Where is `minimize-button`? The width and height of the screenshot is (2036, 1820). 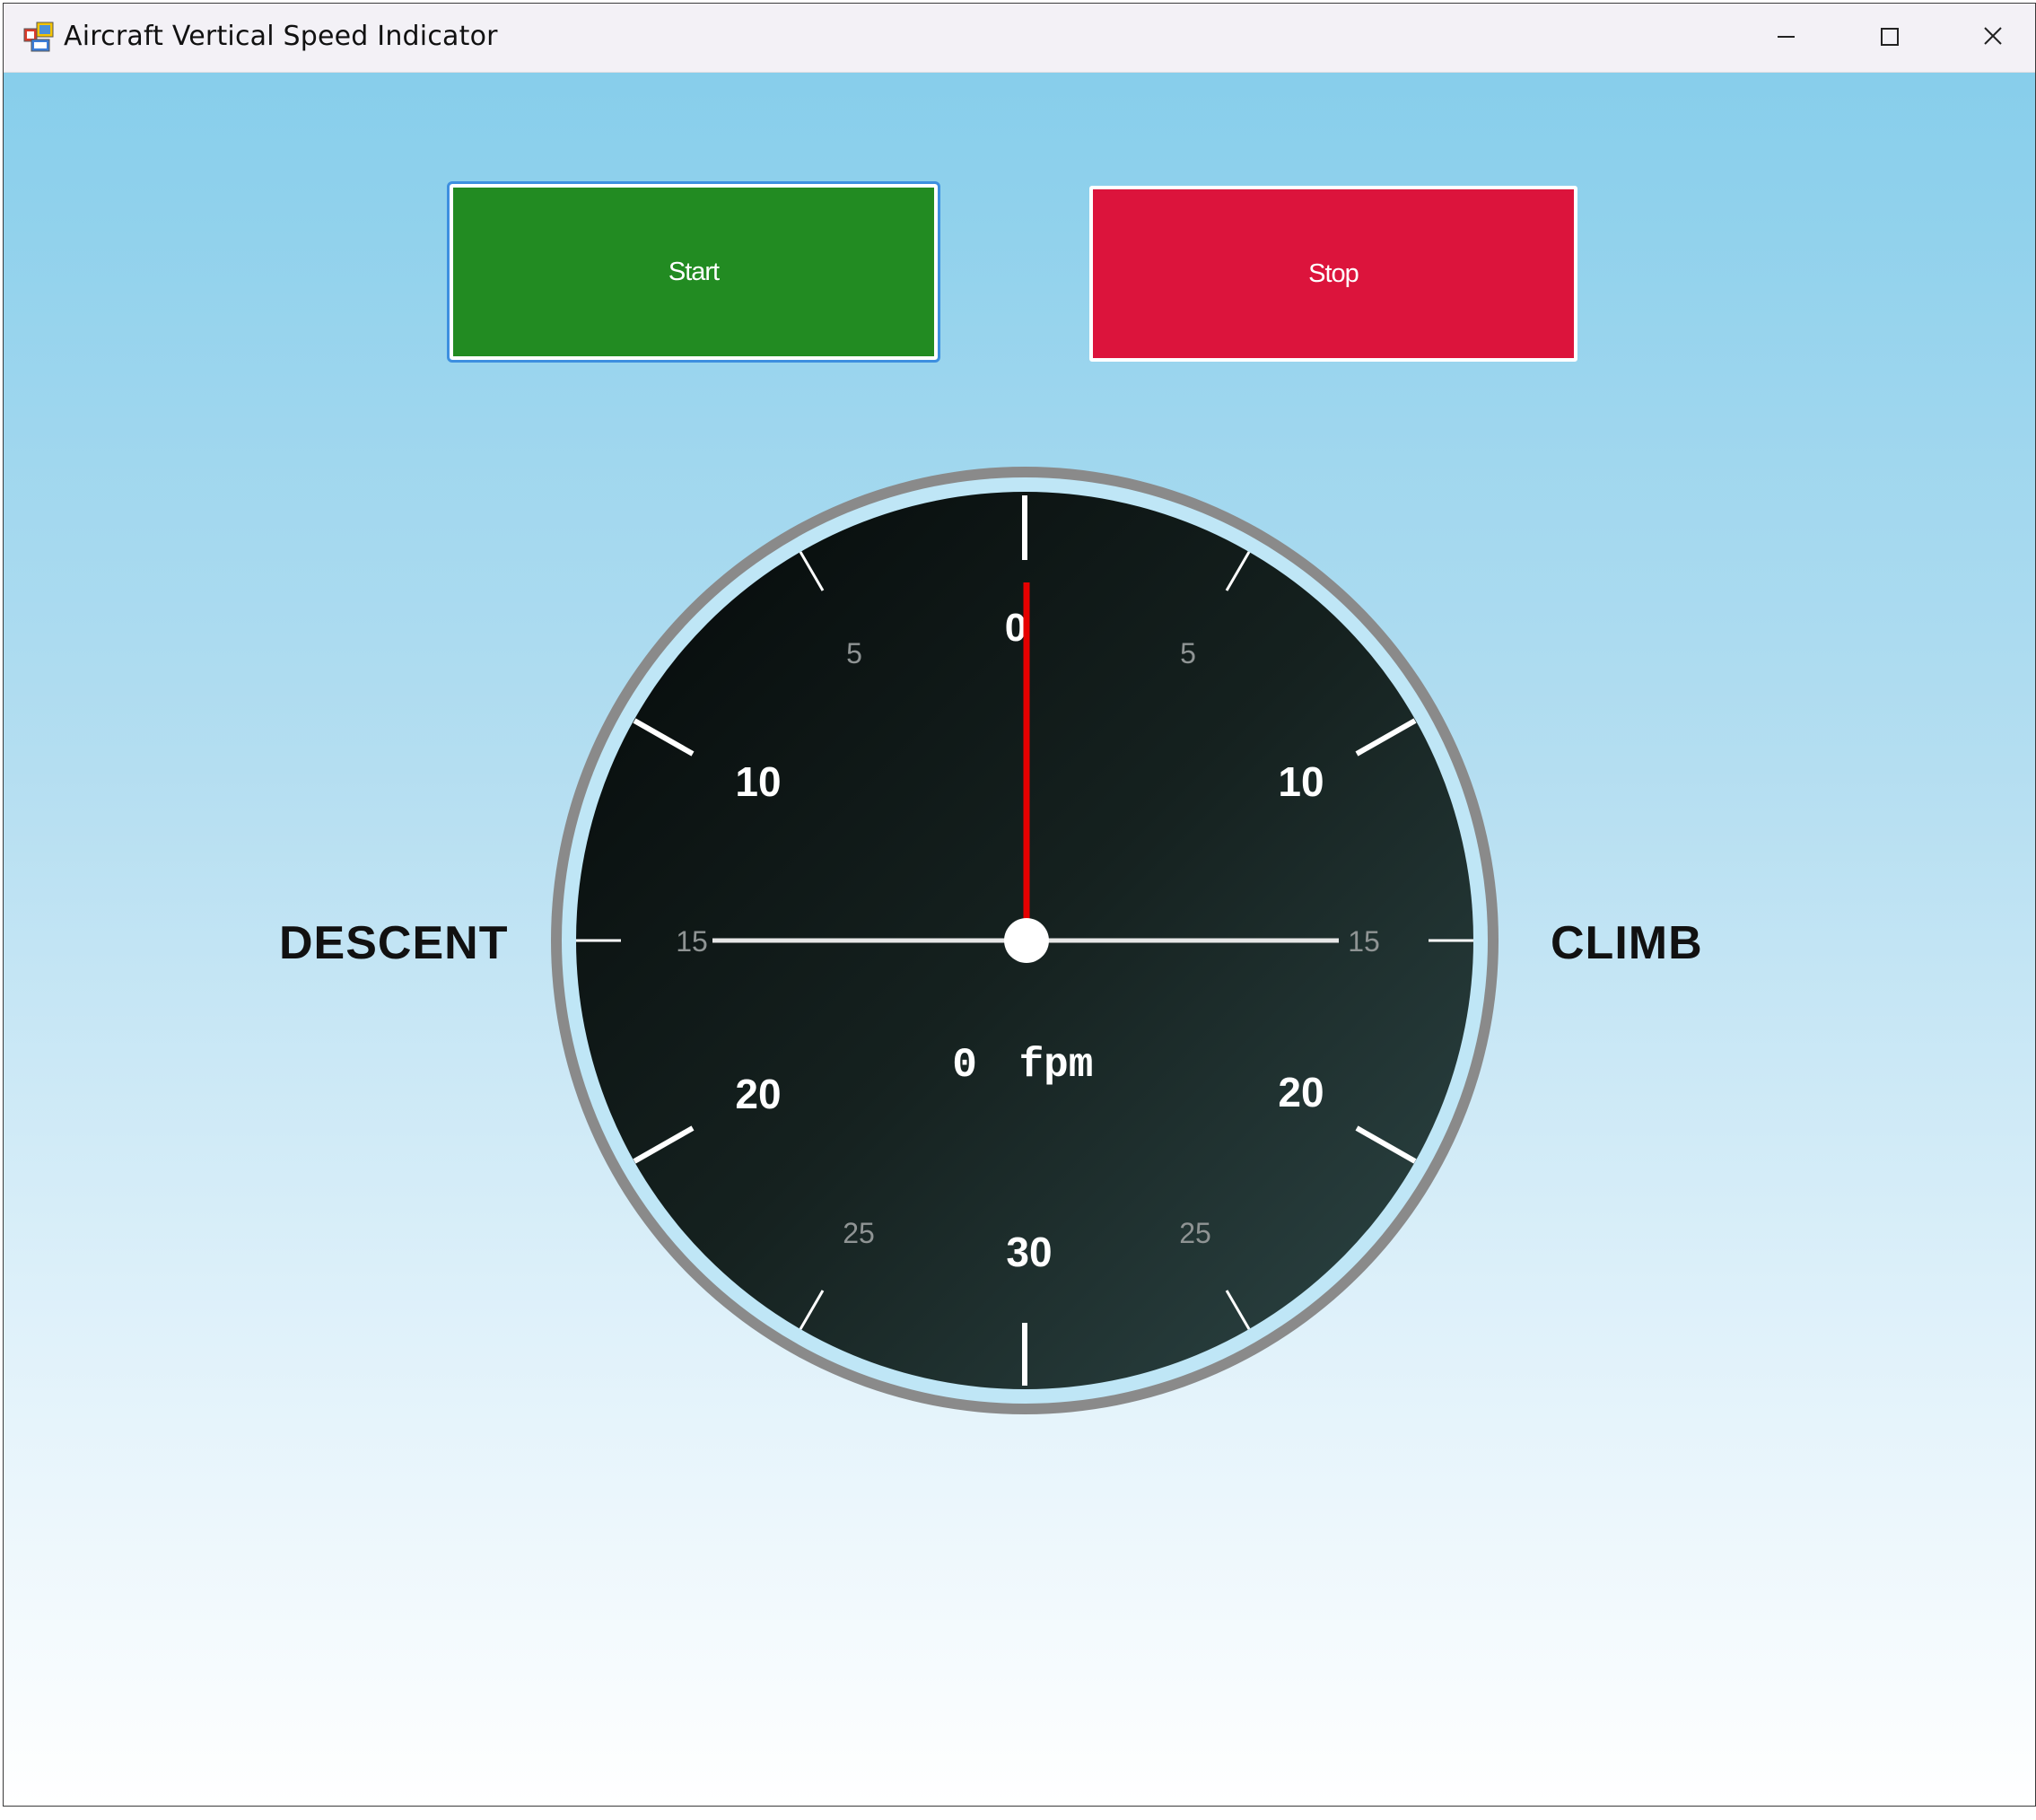
minimize-button is located at coordinates (1787, 38).